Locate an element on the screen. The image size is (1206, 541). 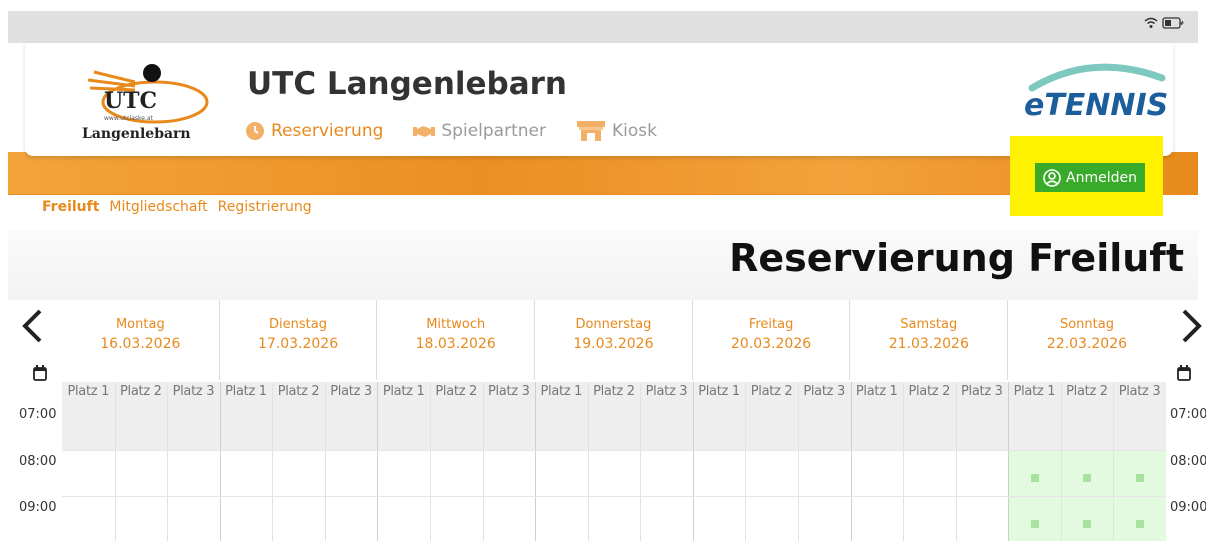
etennis-logo: eTENNIS is located at coordinates (1095, 93).